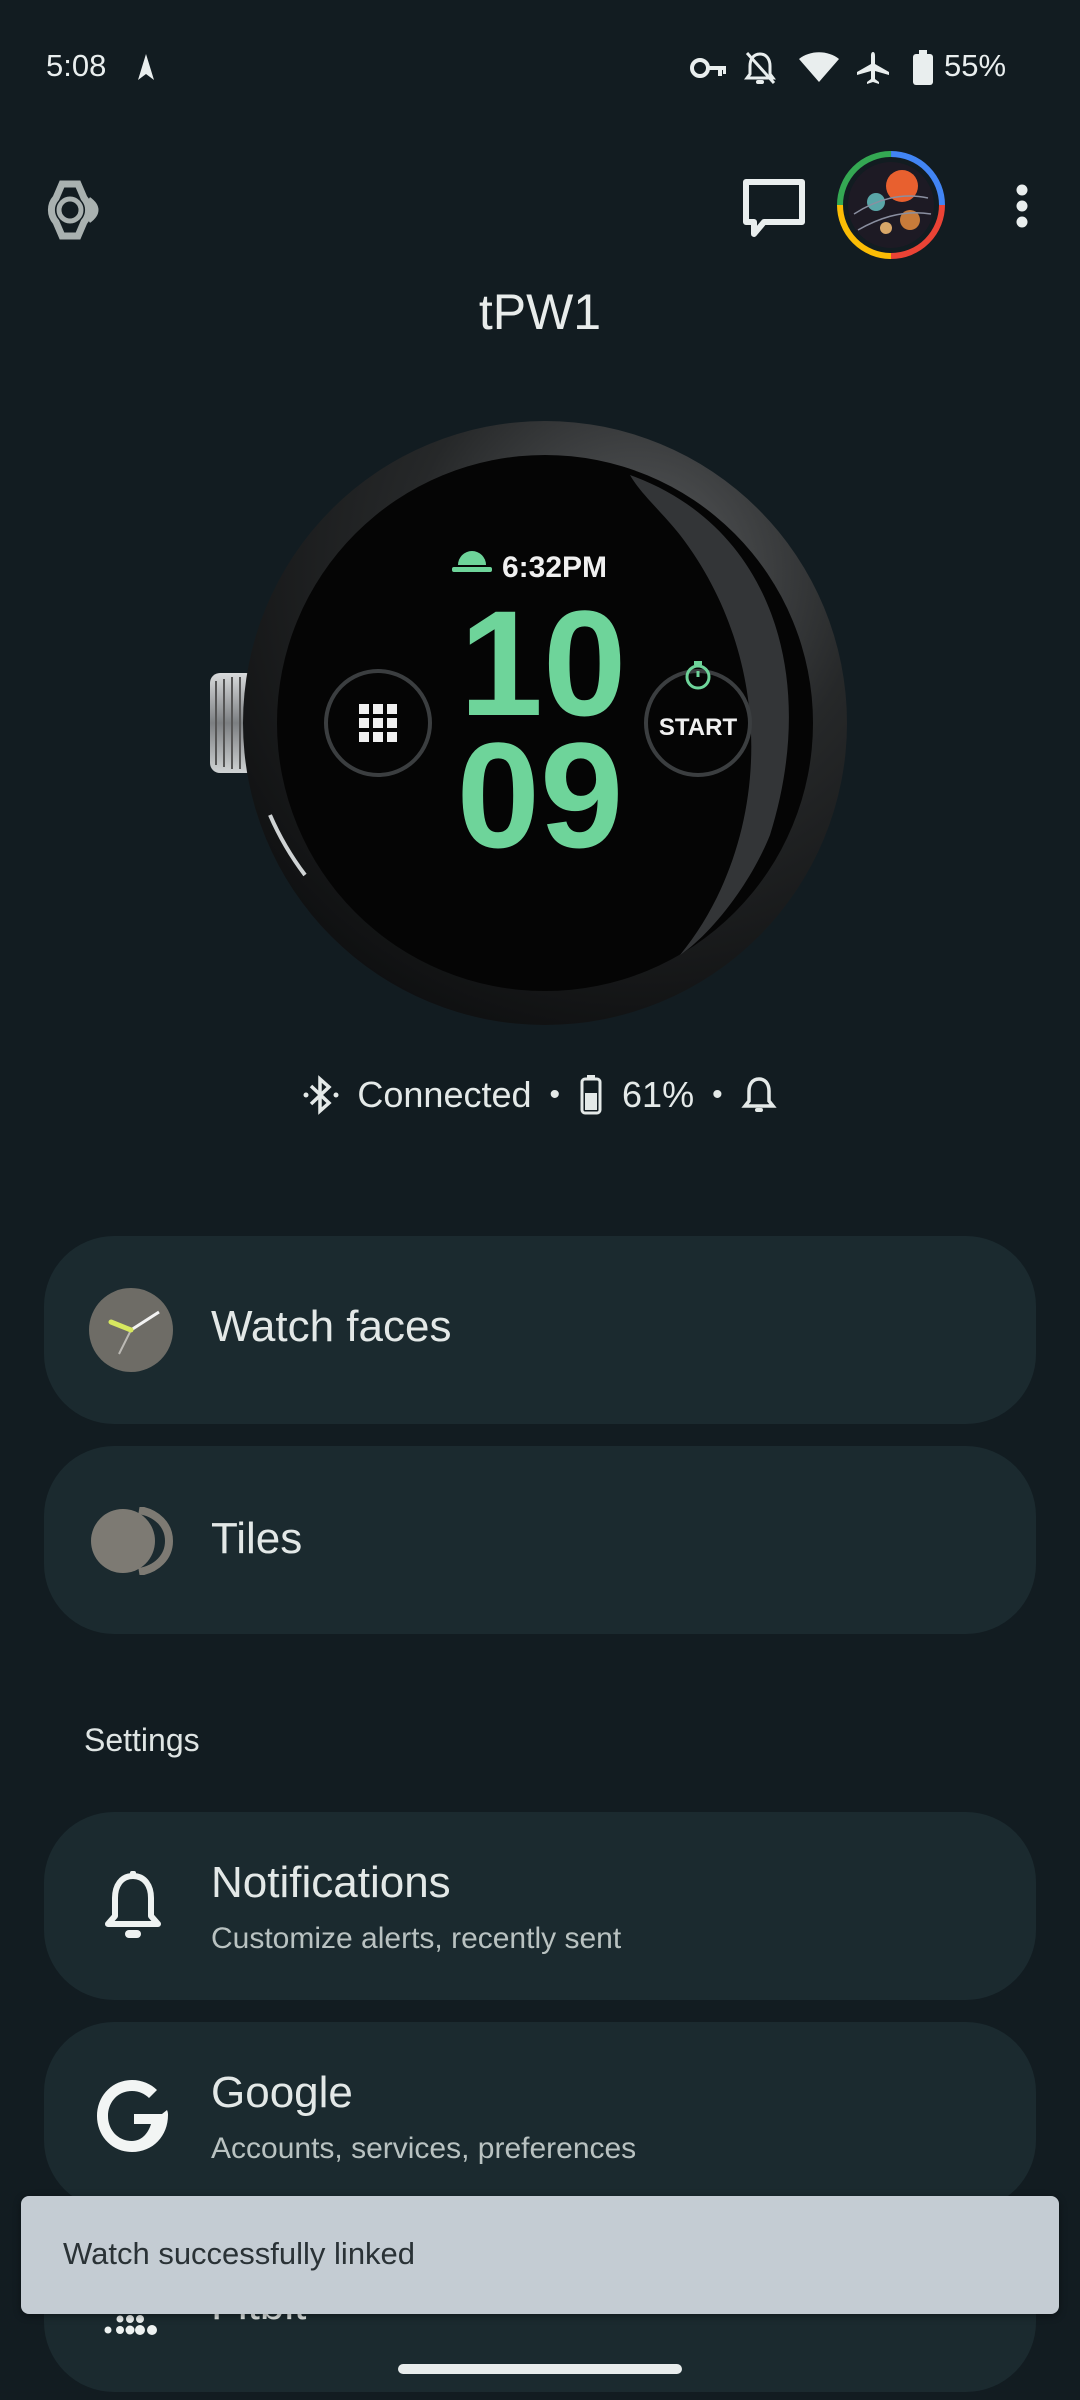 This screenshot has height=2400, width=1080. I want to click on status-time: 5:08, so click(76, 65).